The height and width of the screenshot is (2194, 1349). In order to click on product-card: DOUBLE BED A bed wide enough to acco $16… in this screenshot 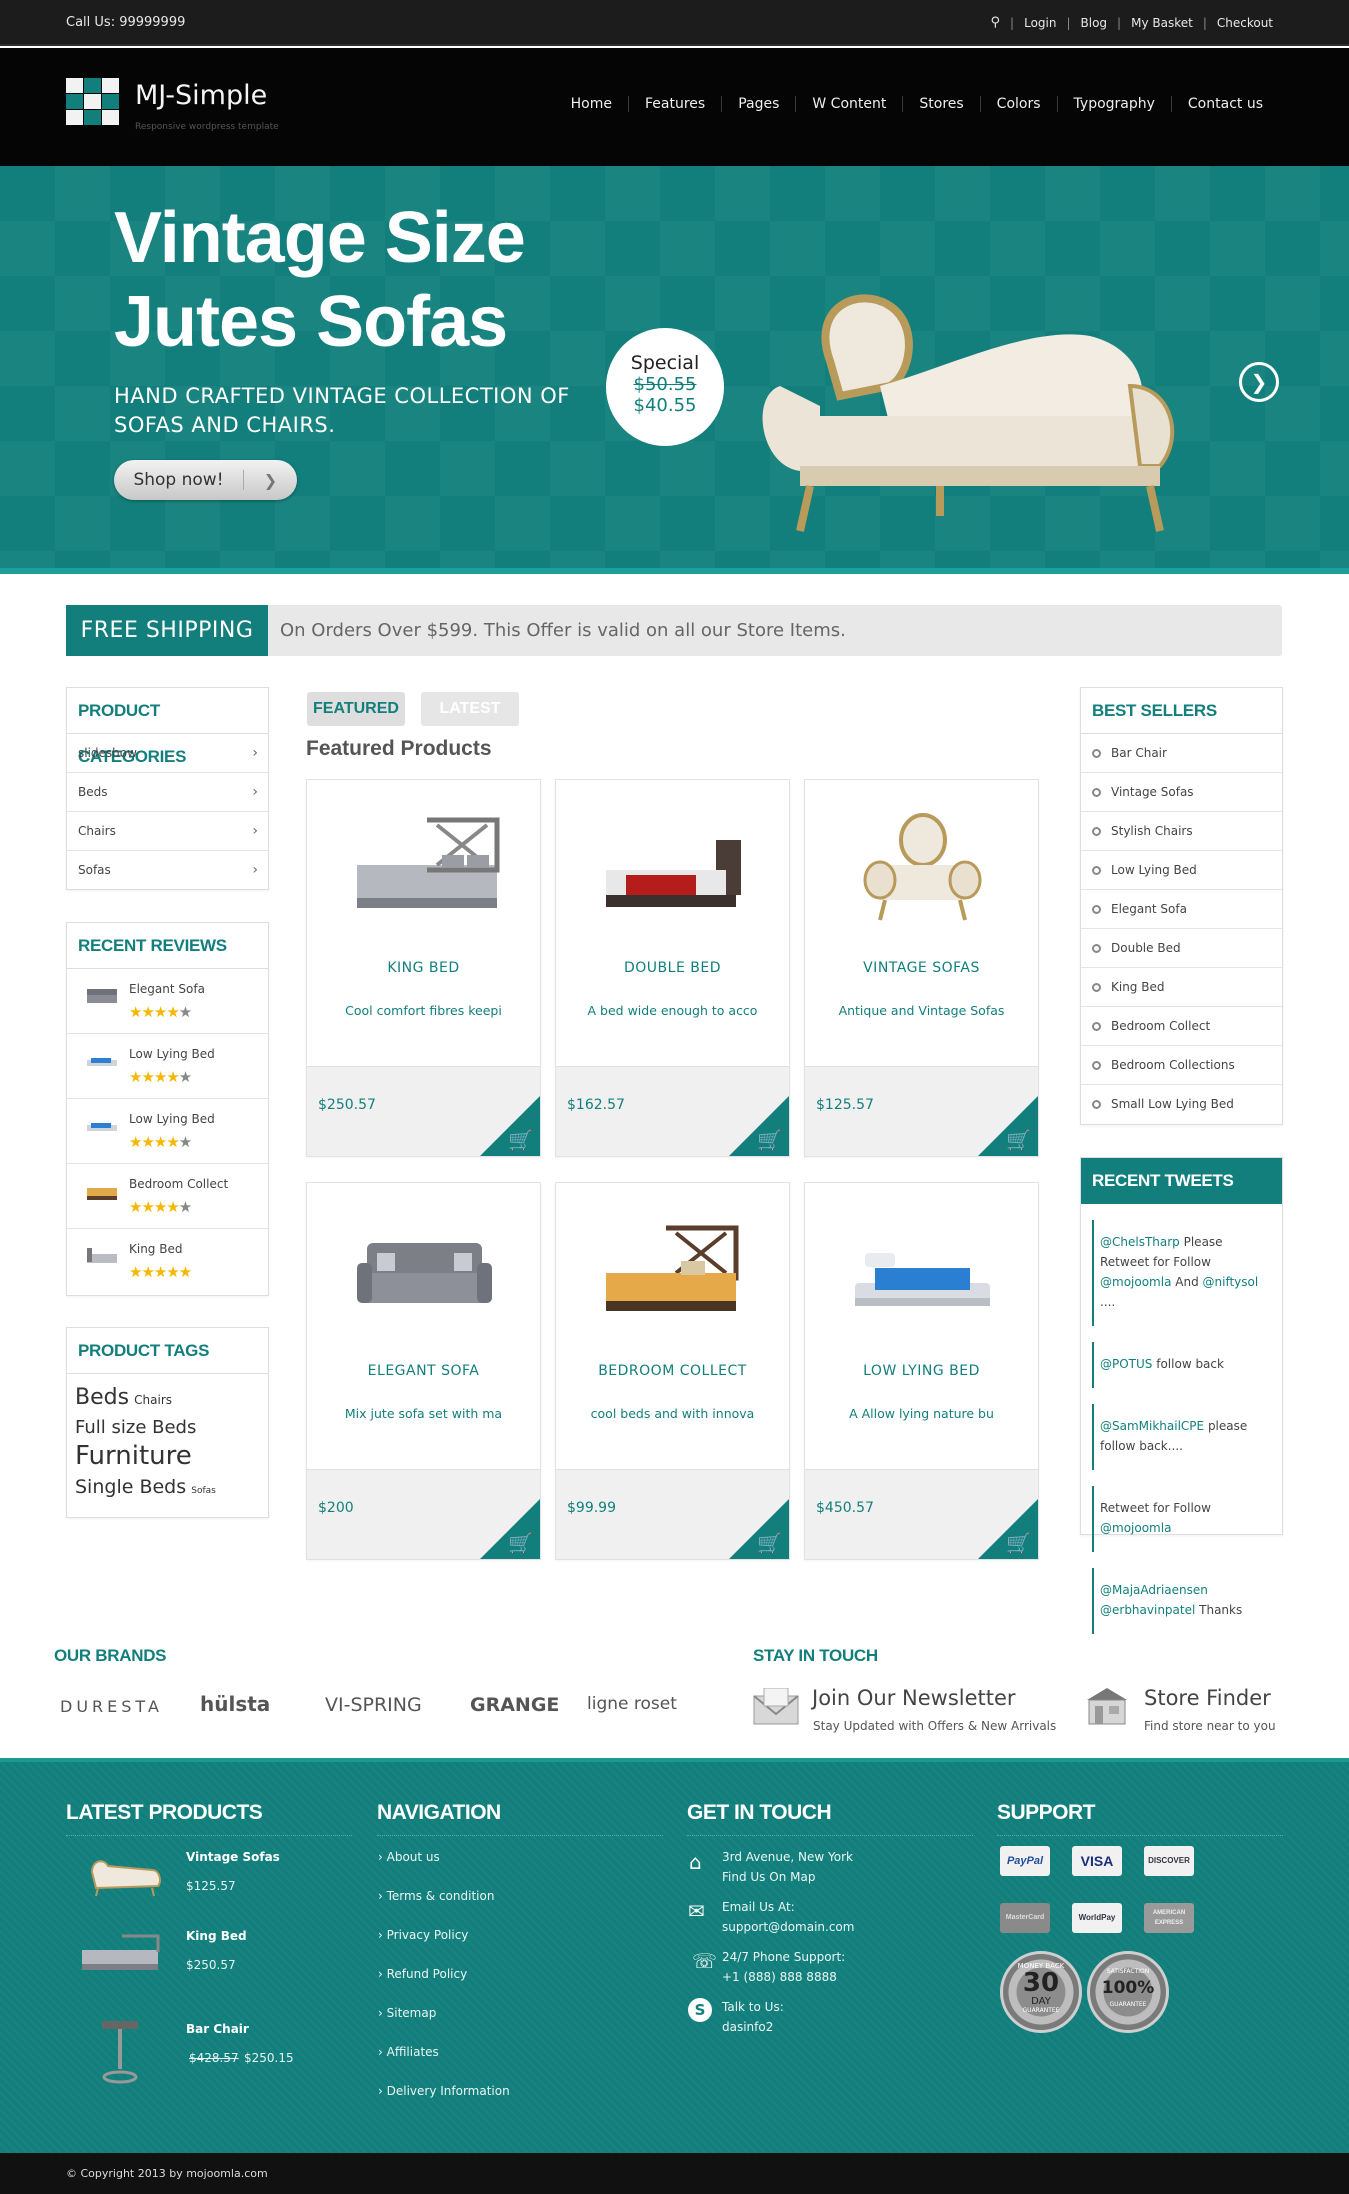, I will do `click(672, 968)`.